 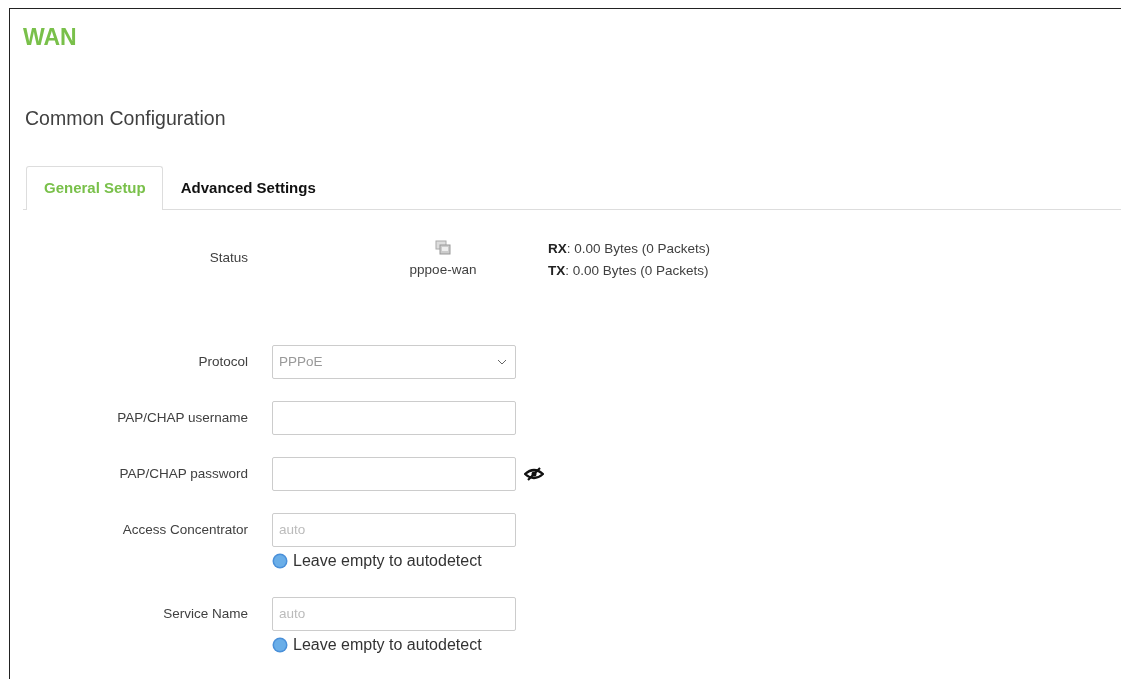 I want to click on tab: Advanced Settings, so click(x=247, y=188).